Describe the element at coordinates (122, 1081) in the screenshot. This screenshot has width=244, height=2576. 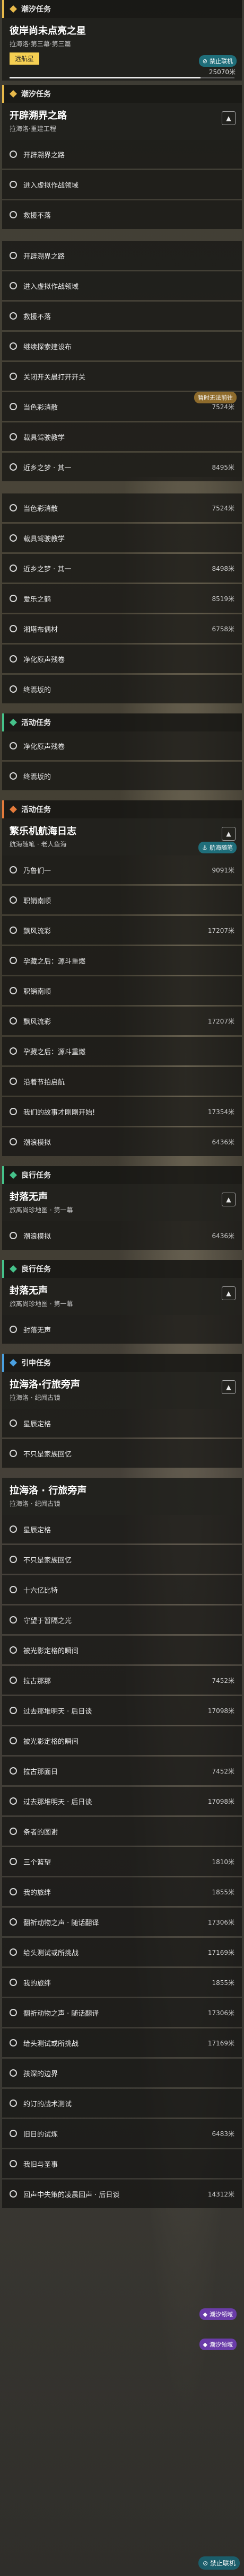
I see `quest-step-item: 沿着节拍启航` at that location.